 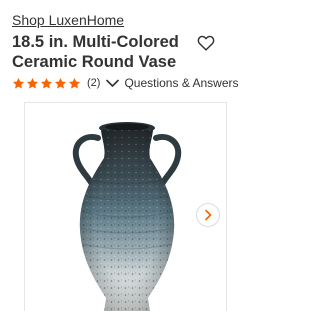 I want to click on chevron-down-icon, so click(x=113, y=83).